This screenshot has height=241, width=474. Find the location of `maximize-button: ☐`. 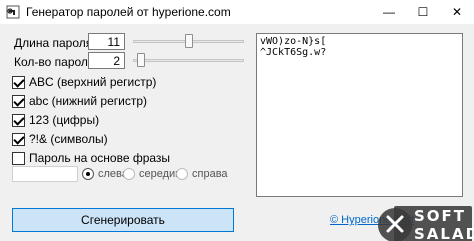

maximize-button: ☐ is located at coordinates (423, 12).